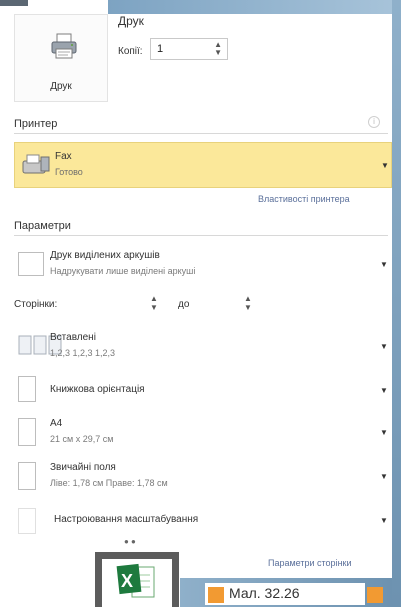 The image size is (401, 612). I want to click on print-what-label: Друк виділених аркушів, so click(105, 255).